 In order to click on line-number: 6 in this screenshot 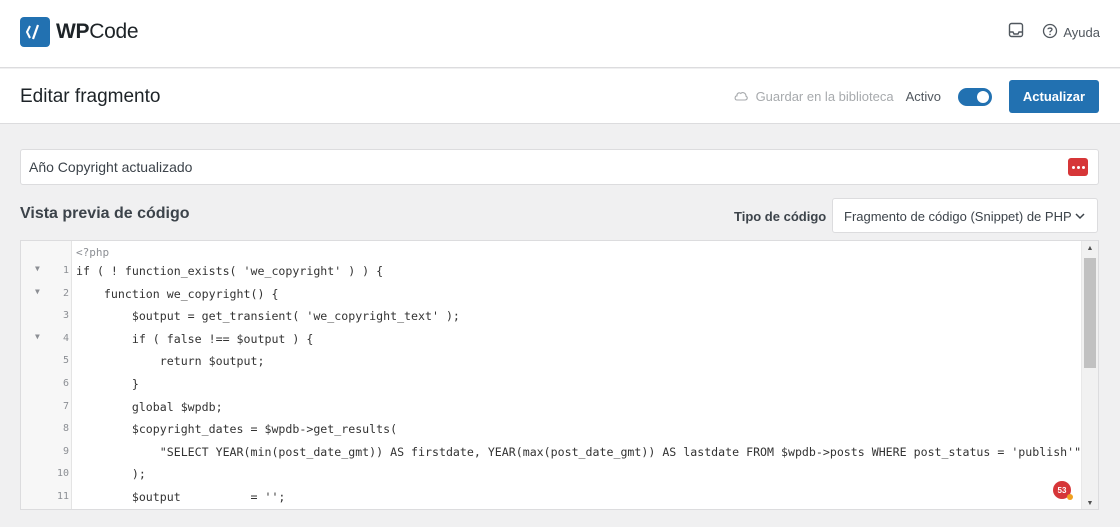, I will do `click(46, 384)`.